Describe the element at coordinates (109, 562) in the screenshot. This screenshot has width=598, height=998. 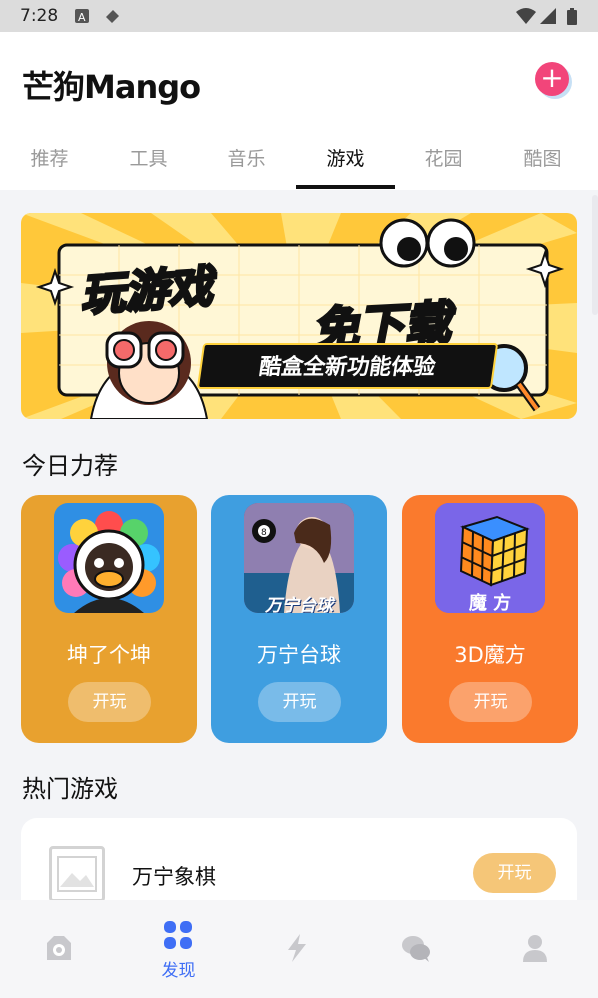
I see `kun-game-image` at that location.